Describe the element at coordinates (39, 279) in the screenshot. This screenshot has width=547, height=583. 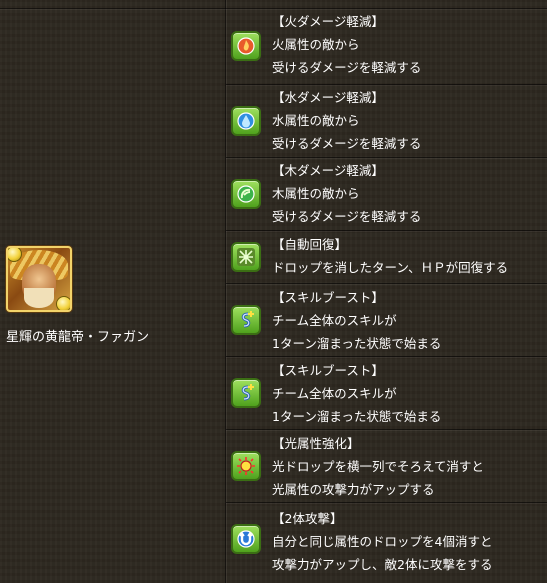
I see `monster-portrait` at that location.